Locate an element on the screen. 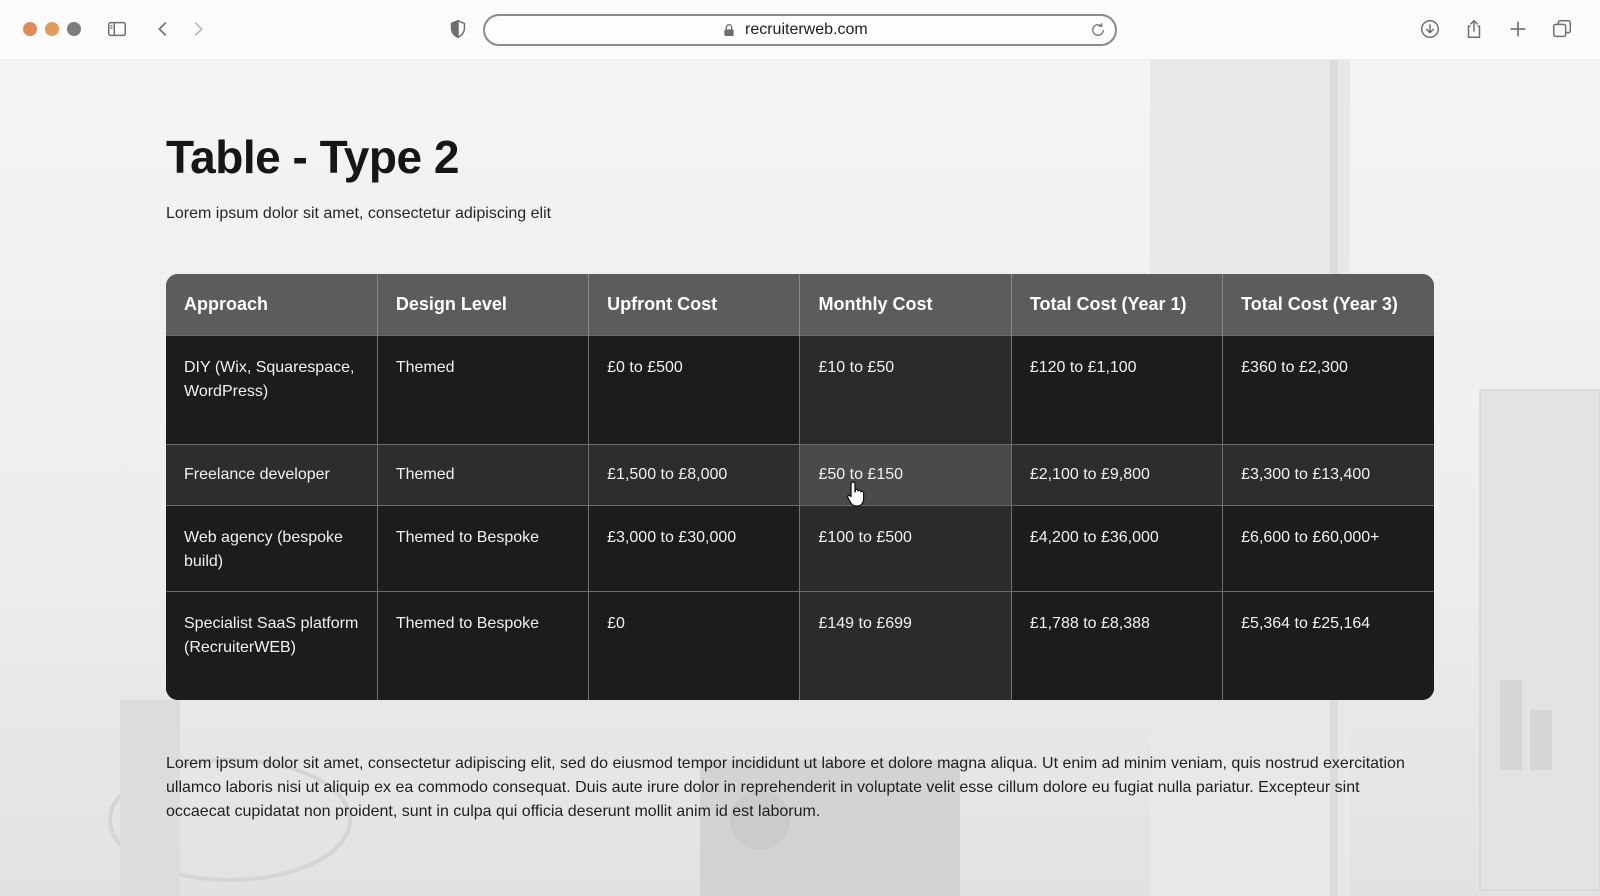 This screenshot has height=896, width=1600. table-cell: £360 to £2,300 is located at coordinates (1328, 389).